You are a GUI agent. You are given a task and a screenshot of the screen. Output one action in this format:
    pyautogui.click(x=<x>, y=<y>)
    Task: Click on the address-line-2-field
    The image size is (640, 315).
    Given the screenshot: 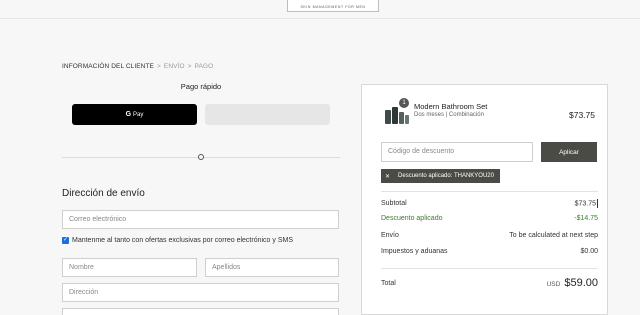 What is the action you would take?
    pyautogui.click(x=200, y=311)
    